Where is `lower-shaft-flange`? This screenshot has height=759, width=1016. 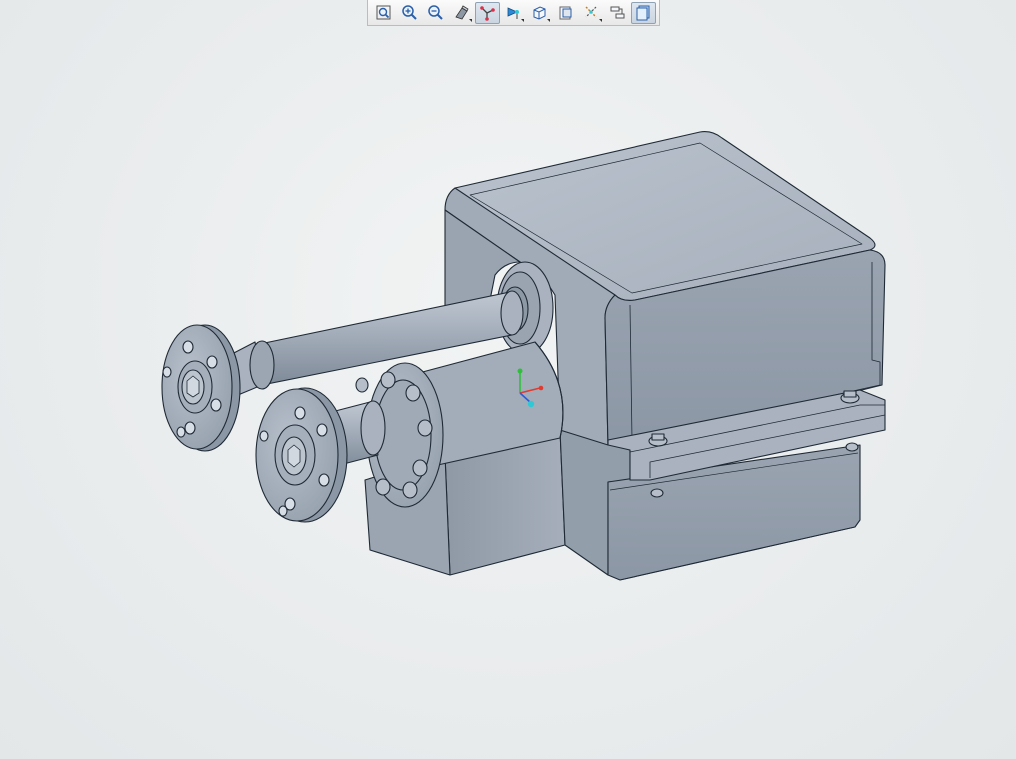 lower-shaft-flange is located at coordinates (301, 455).